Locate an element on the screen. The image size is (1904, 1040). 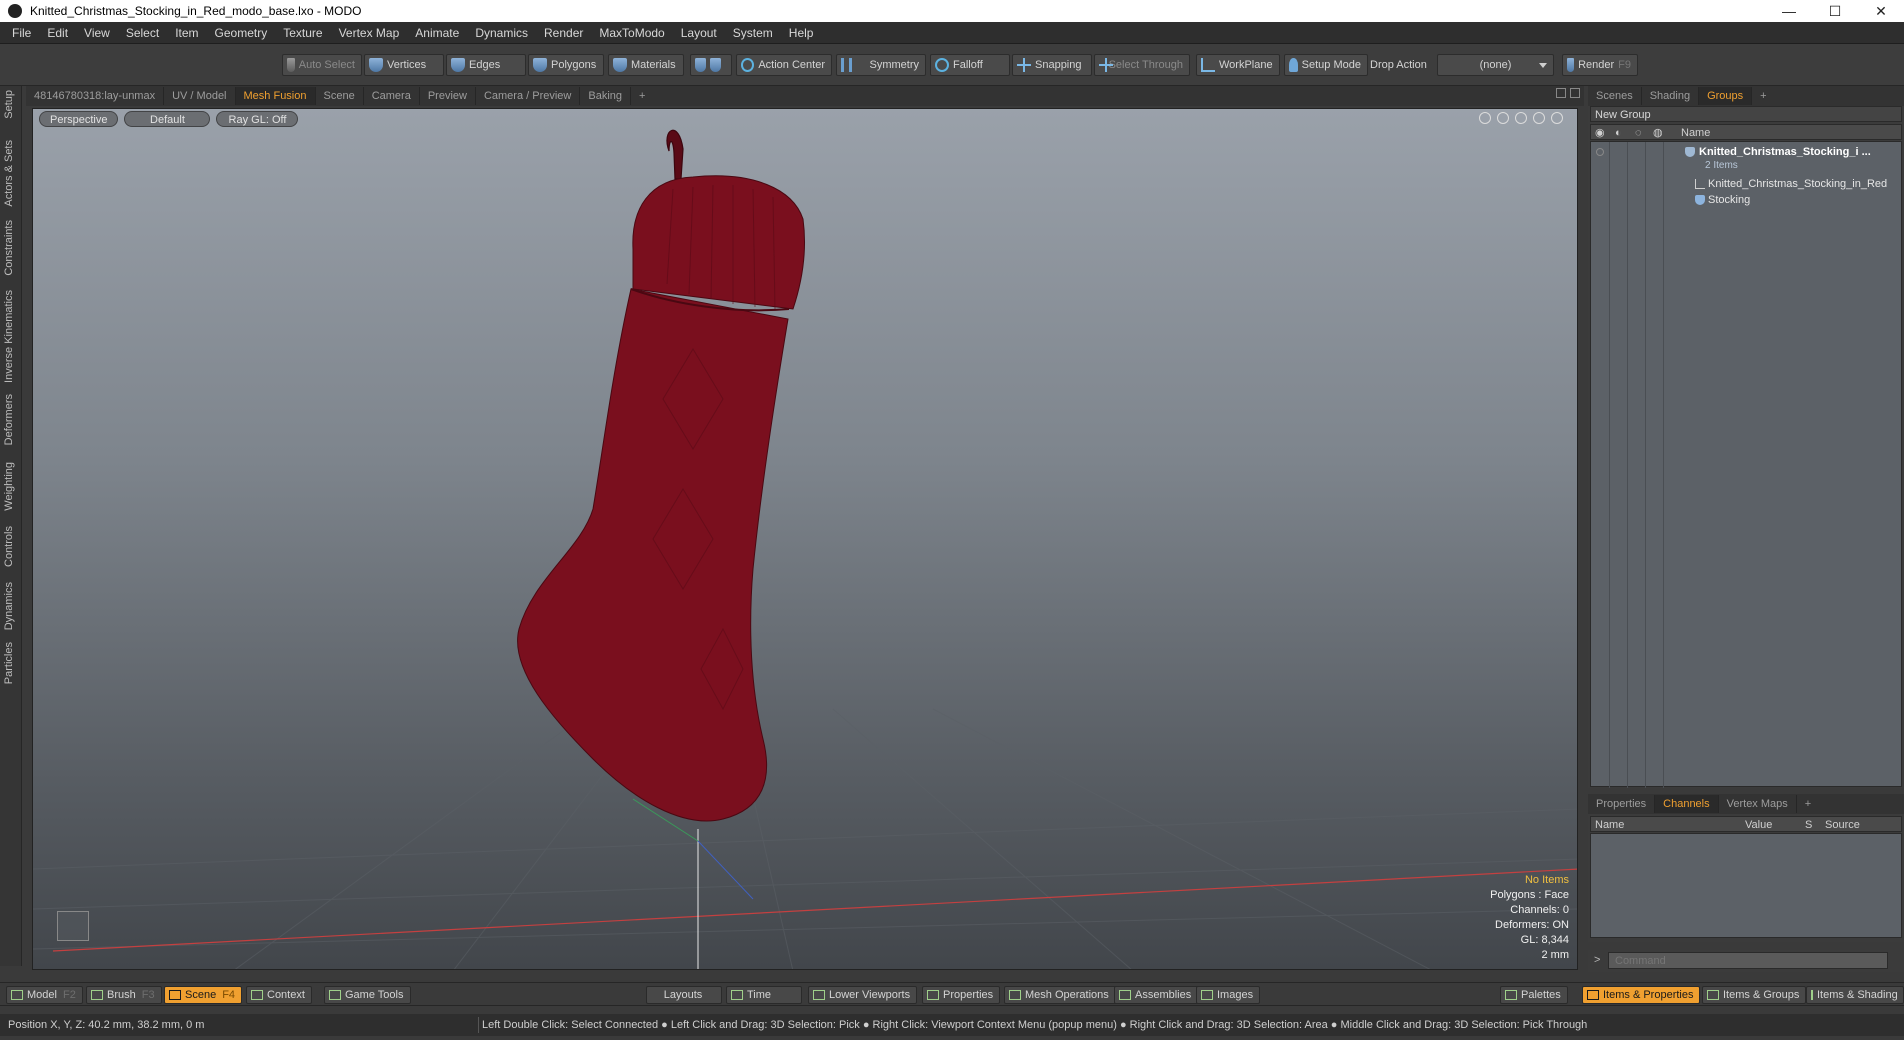
menu-edit: Edit is located at coordinates (57, 33).